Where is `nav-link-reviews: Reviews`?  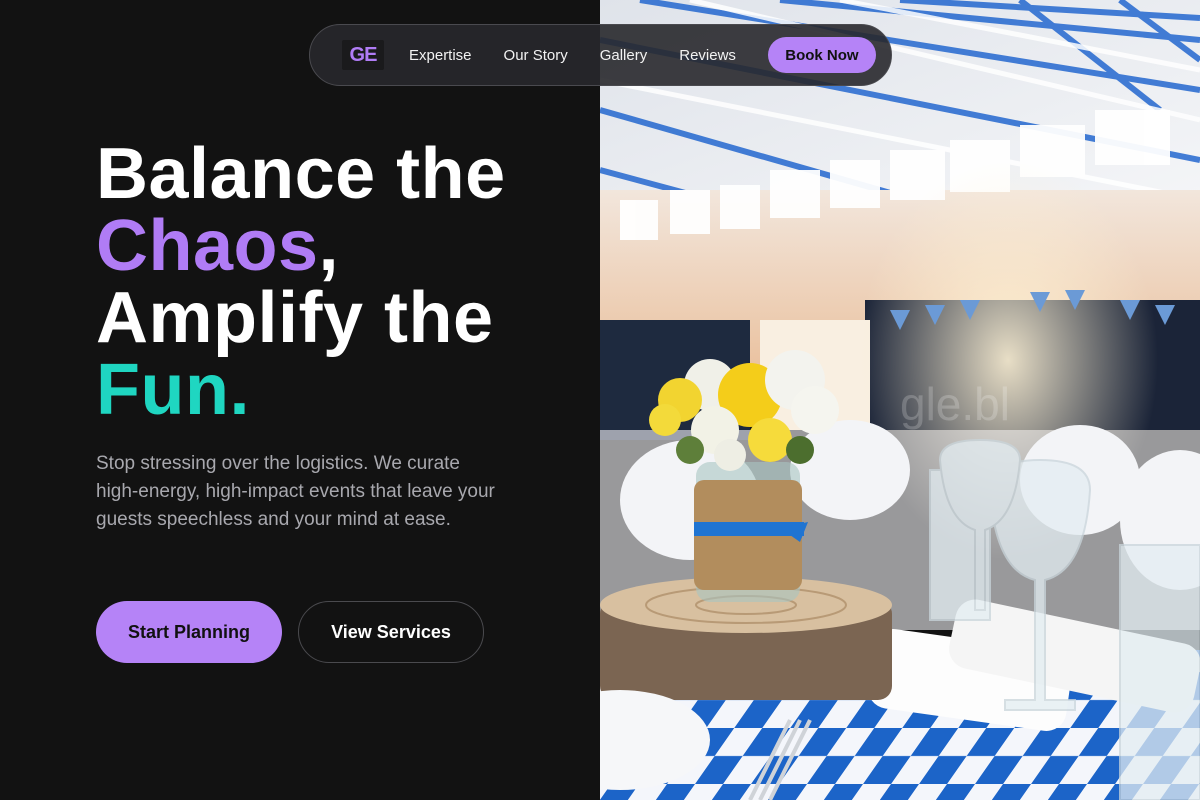
nav-link-reviews: Reviews is located at coordinates (707, 55).